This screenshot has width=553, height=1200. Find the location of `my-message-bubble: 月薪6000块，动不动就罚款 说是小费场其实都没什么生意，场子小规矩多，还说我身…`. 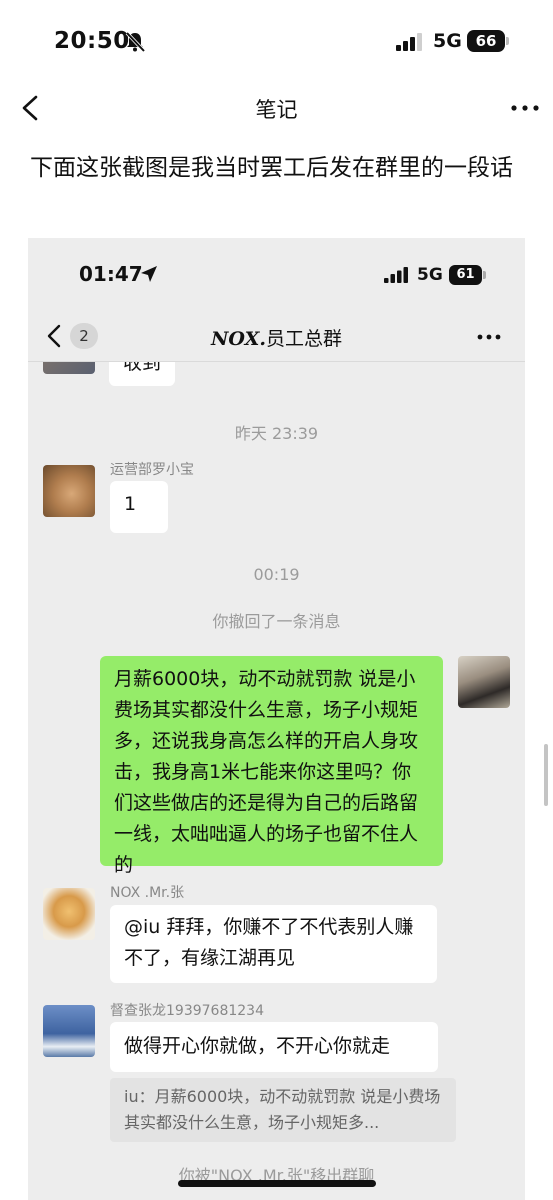

my-message-bubble: 月薪6000块，动不动就罚款 说是小费场其实都没什么生意，场子小规矩多，还说我身… is located at coordinates (271, 766).